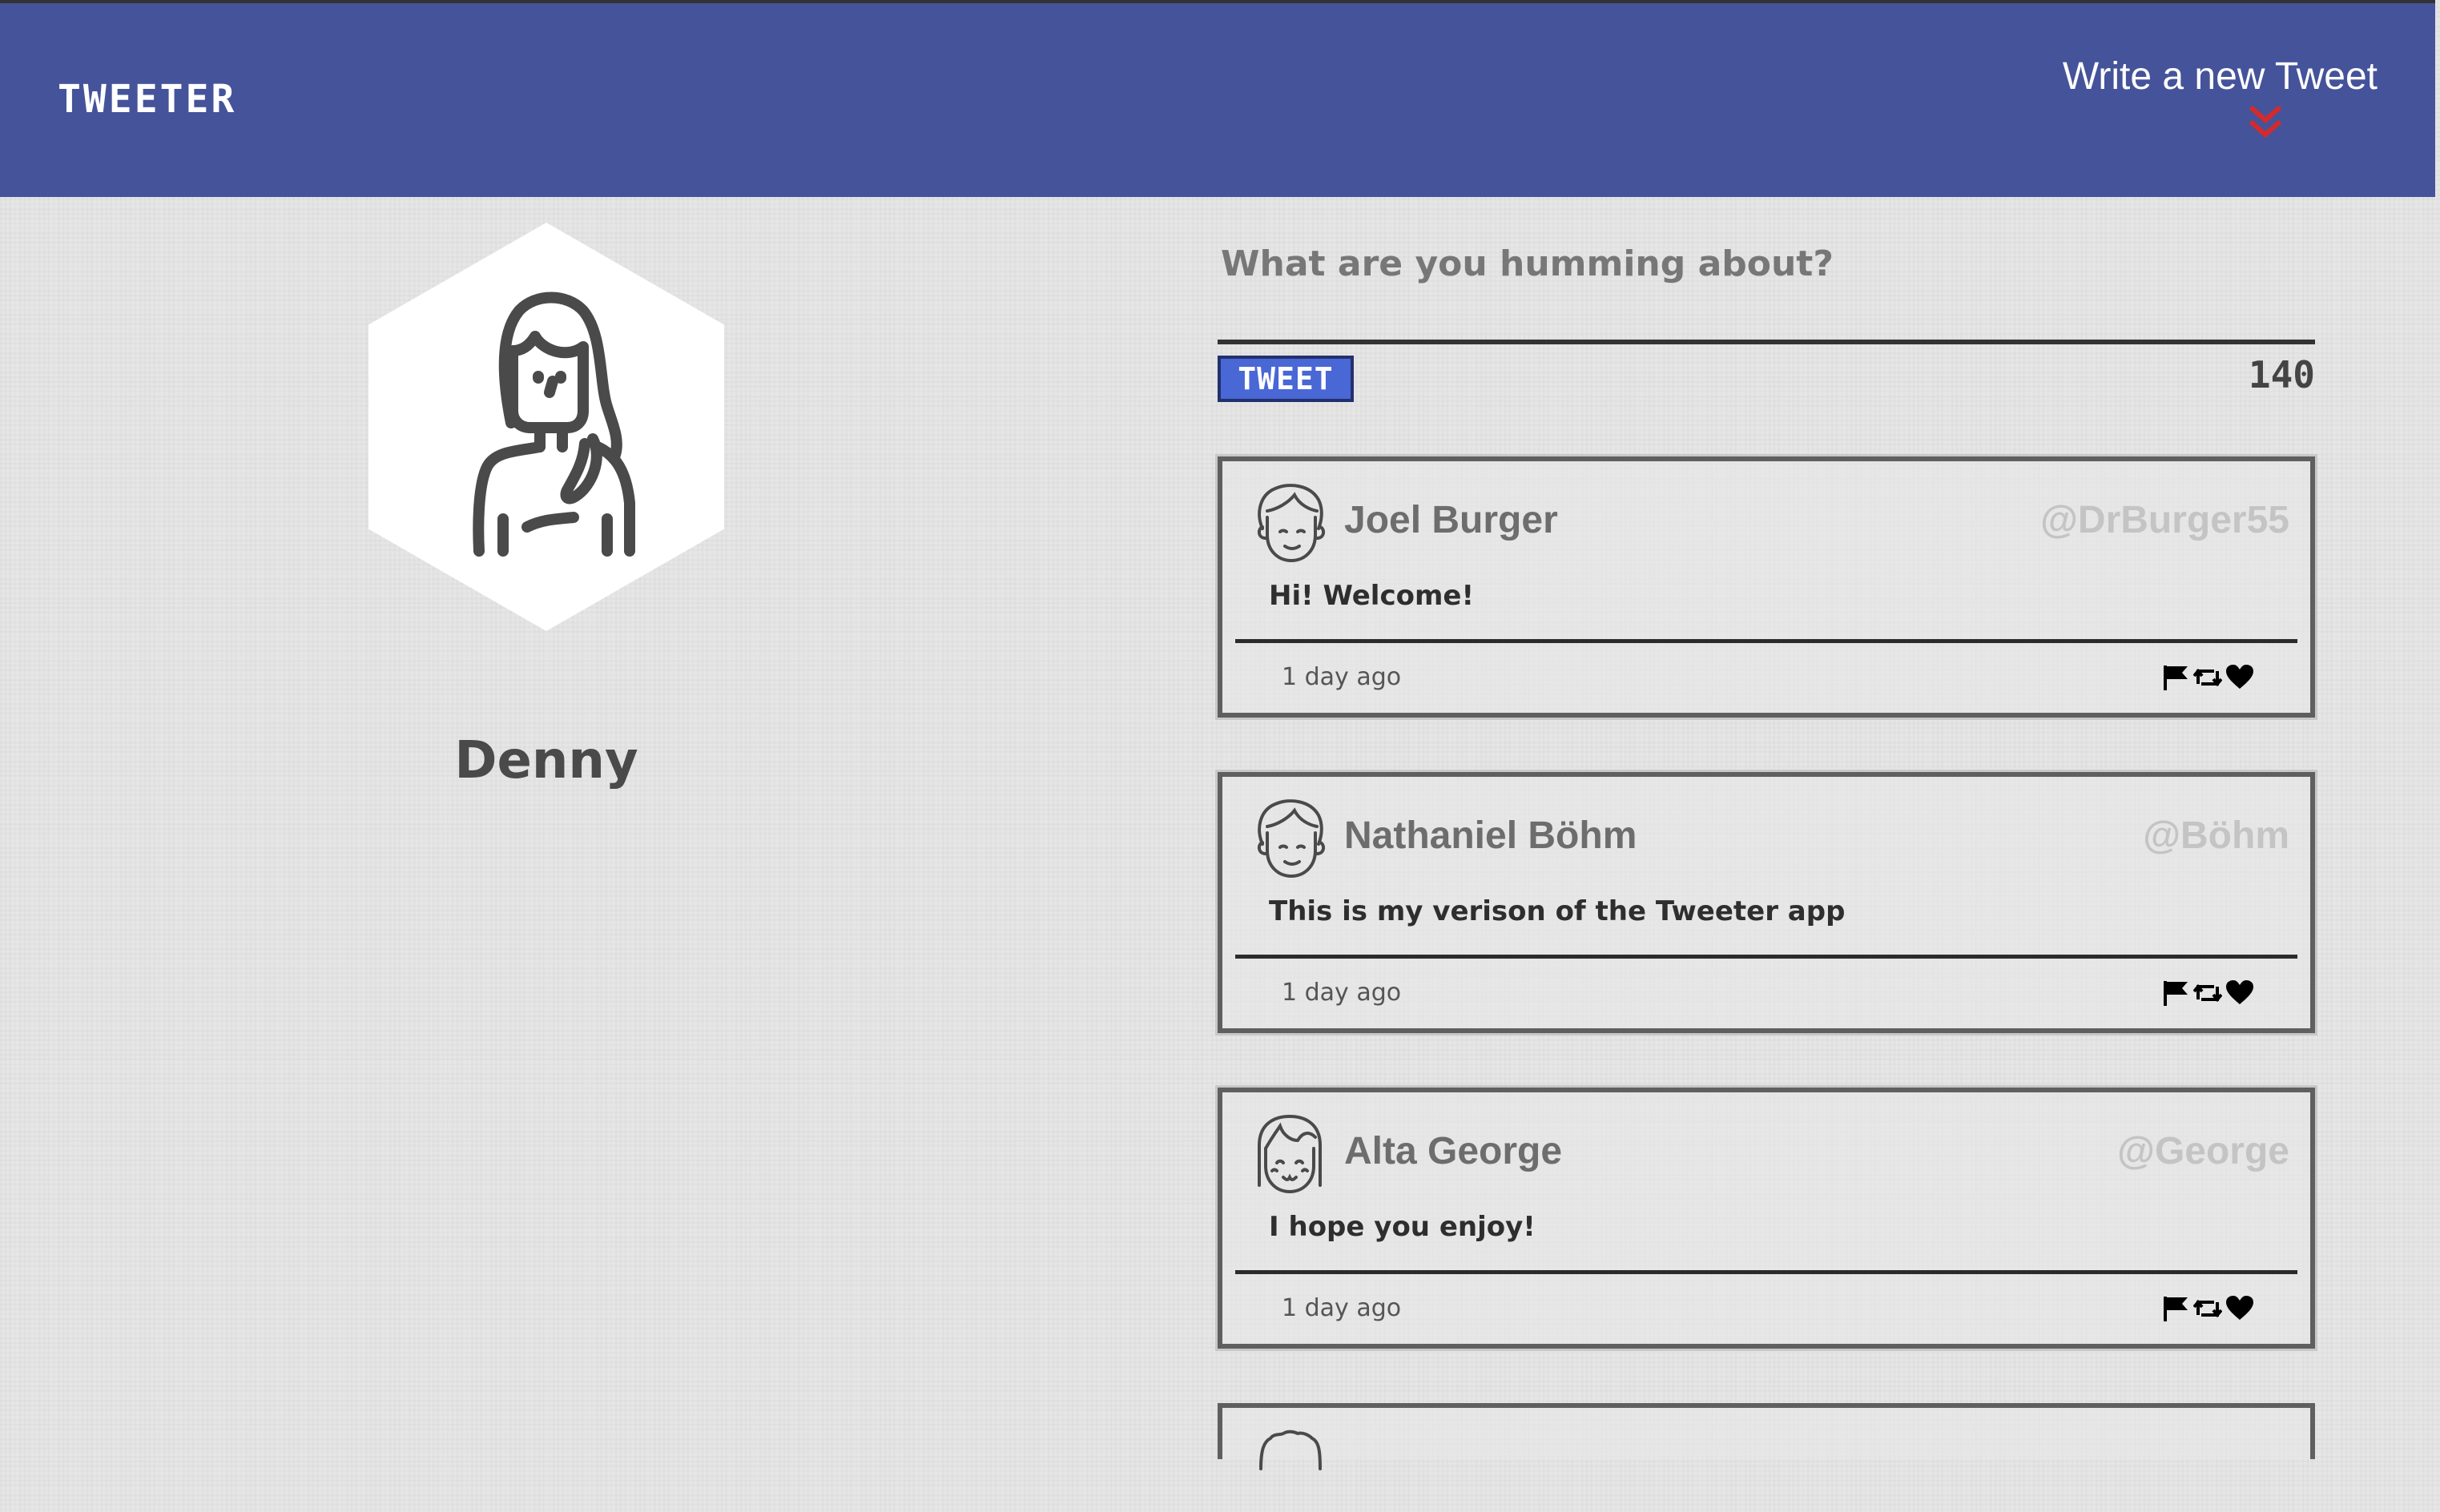 This screenshot has height=1512, width=2440. Describe the element at coordinates (2164, 520) in the screenshot. I see `tweet-author-handle: @DrBurger55` at that location.